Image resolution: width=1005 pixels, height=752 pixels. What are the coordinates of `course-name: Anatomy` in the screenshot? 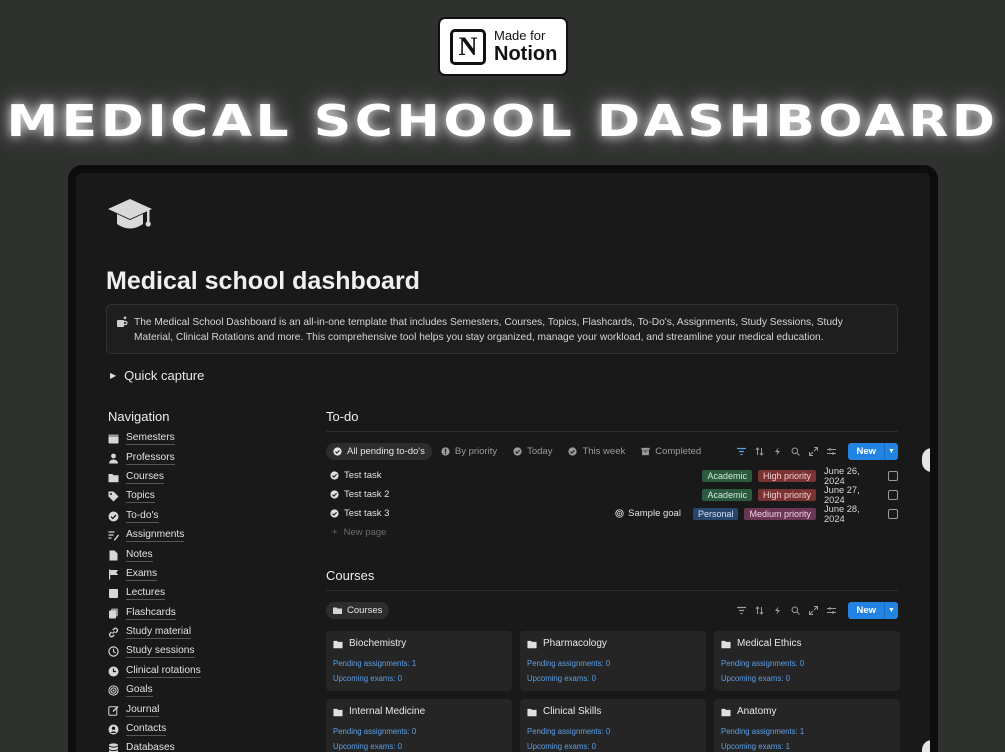 It's located at (757, 711).